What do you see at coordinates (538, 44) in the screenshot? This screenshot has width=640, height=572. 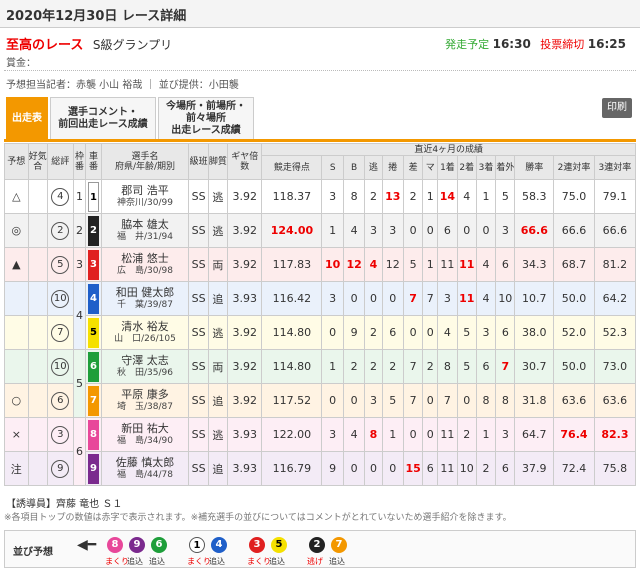 I see `race-times: 発走予定 16:30 投票締切 16:25` at bounding box center [538, 44].